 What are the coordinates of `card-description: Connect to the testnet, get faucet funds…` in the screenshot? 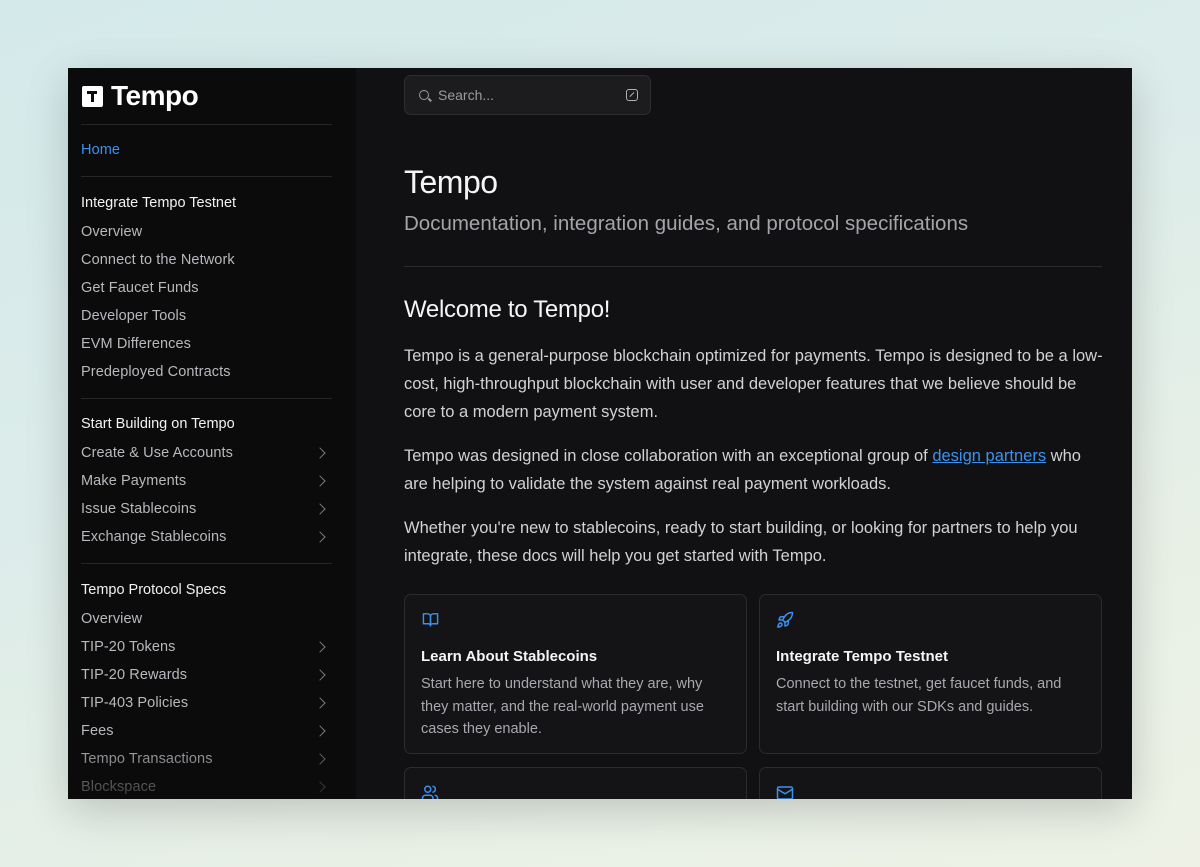 It's located at (919, 695).